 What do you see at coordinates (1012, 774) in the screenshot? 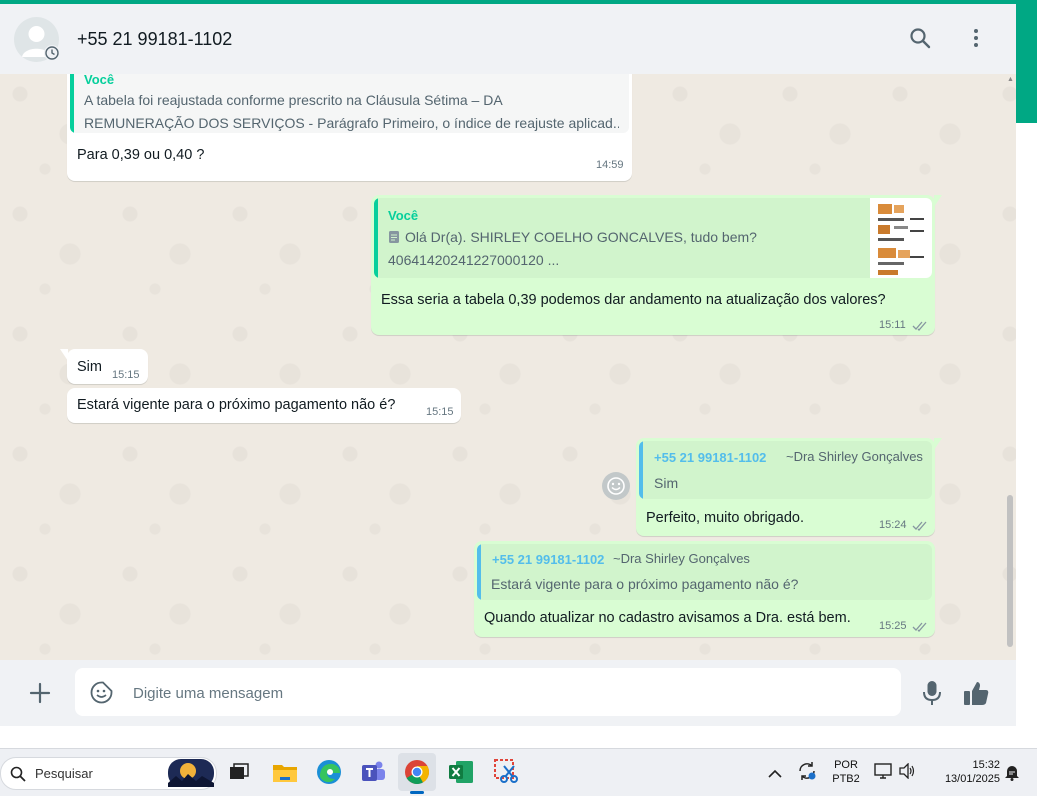
I see `notification-bell-icon` at bounding box center [1012, 774].